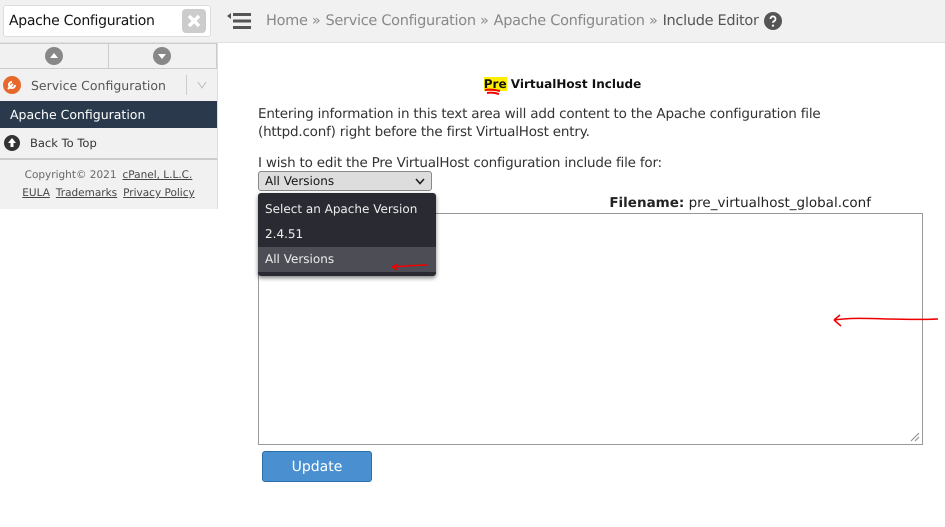 Image resolution: width=945 pixels, height=527 pixels. I want to click on filename-text: Filename: pre_virtualhost_global.conf, so click(740, 203).